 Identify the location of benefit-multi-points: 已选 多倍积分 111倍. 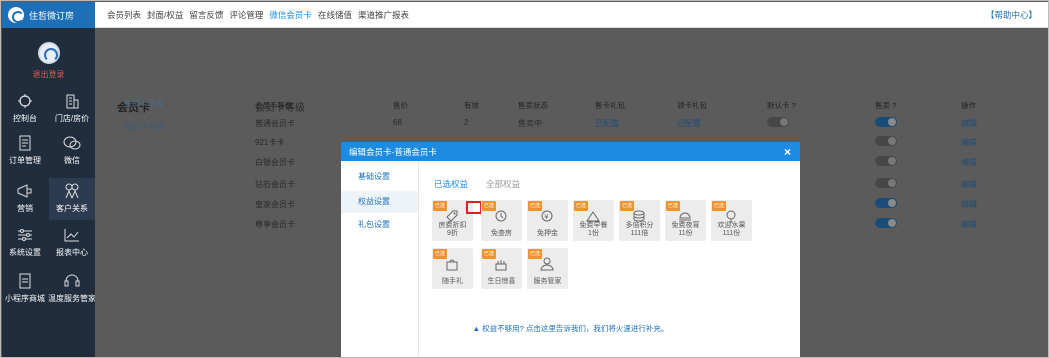
(639, 220).